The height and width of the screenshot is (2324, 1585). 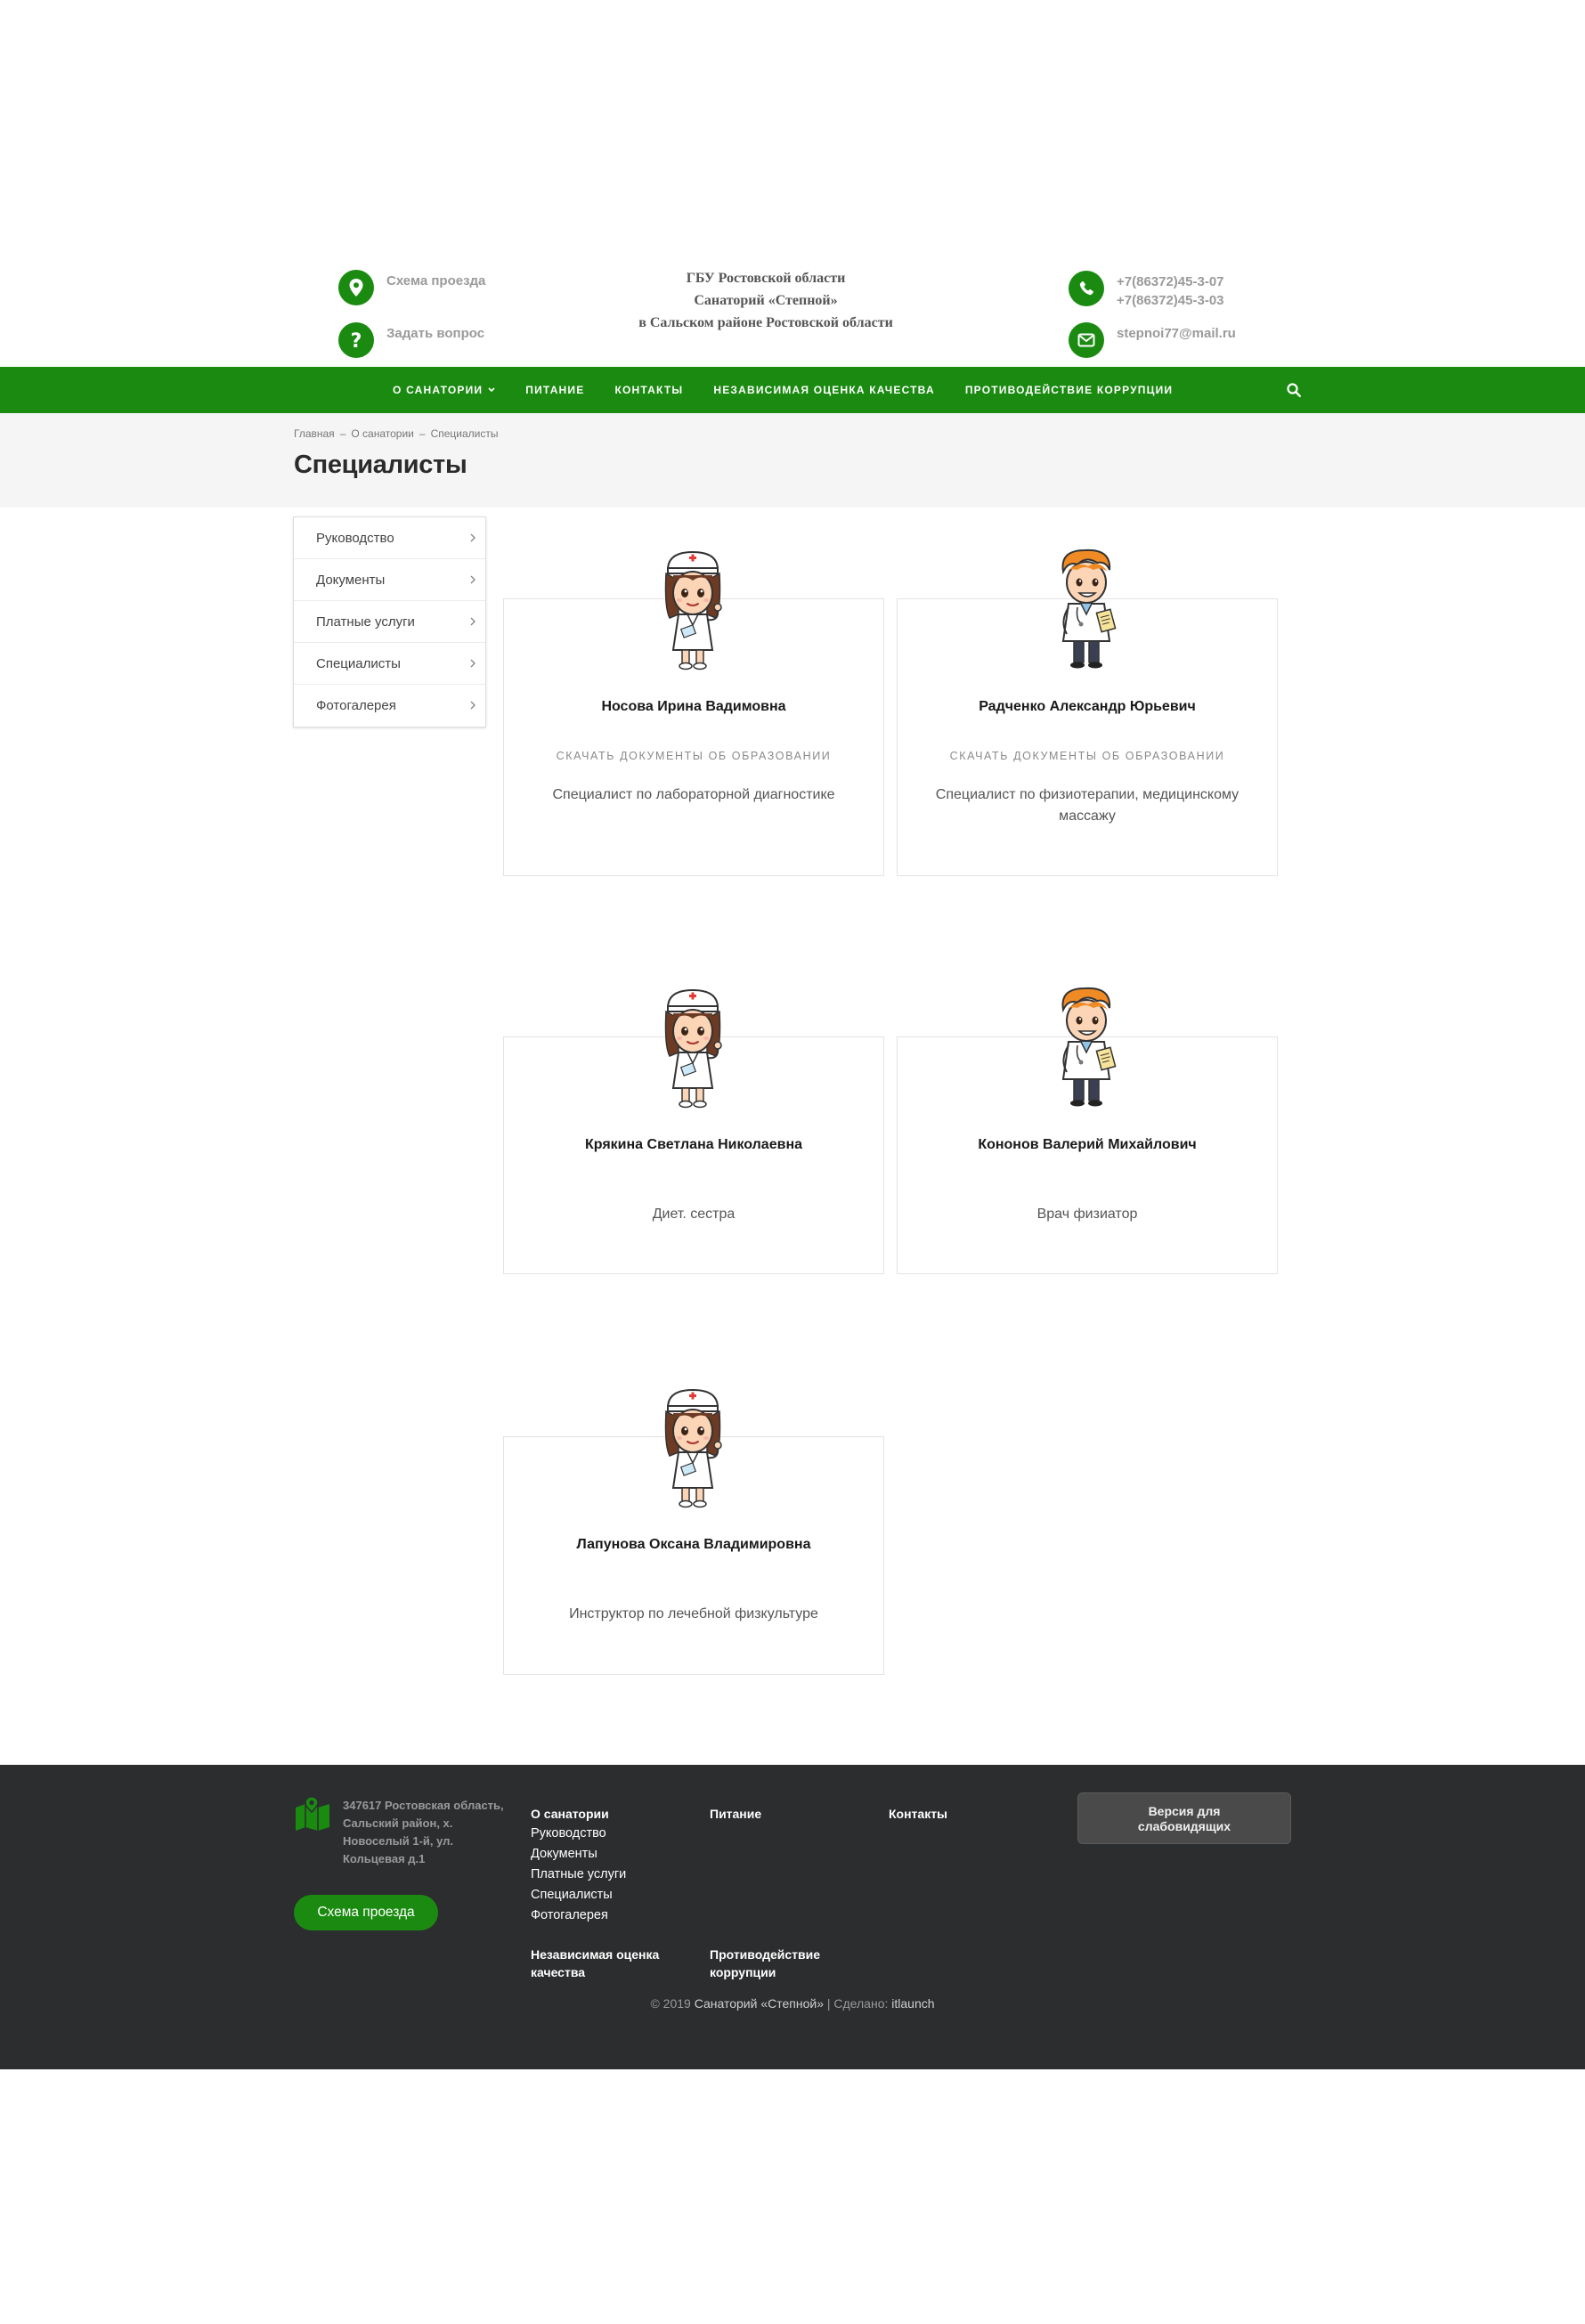 I want to click on footer-col-anticorruption: Противодействие коррупции, so click(x=776, y=1964).